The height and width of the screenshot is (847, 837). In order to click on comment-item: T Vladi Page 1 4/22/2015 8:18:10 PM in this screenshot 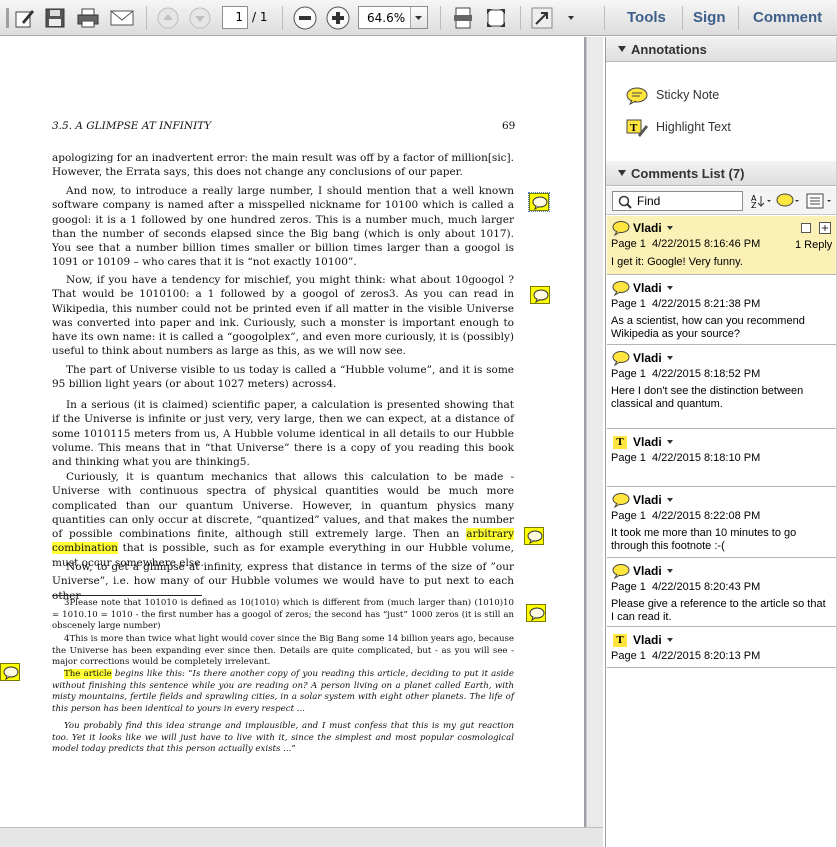, I will do `click(722, 458)`.